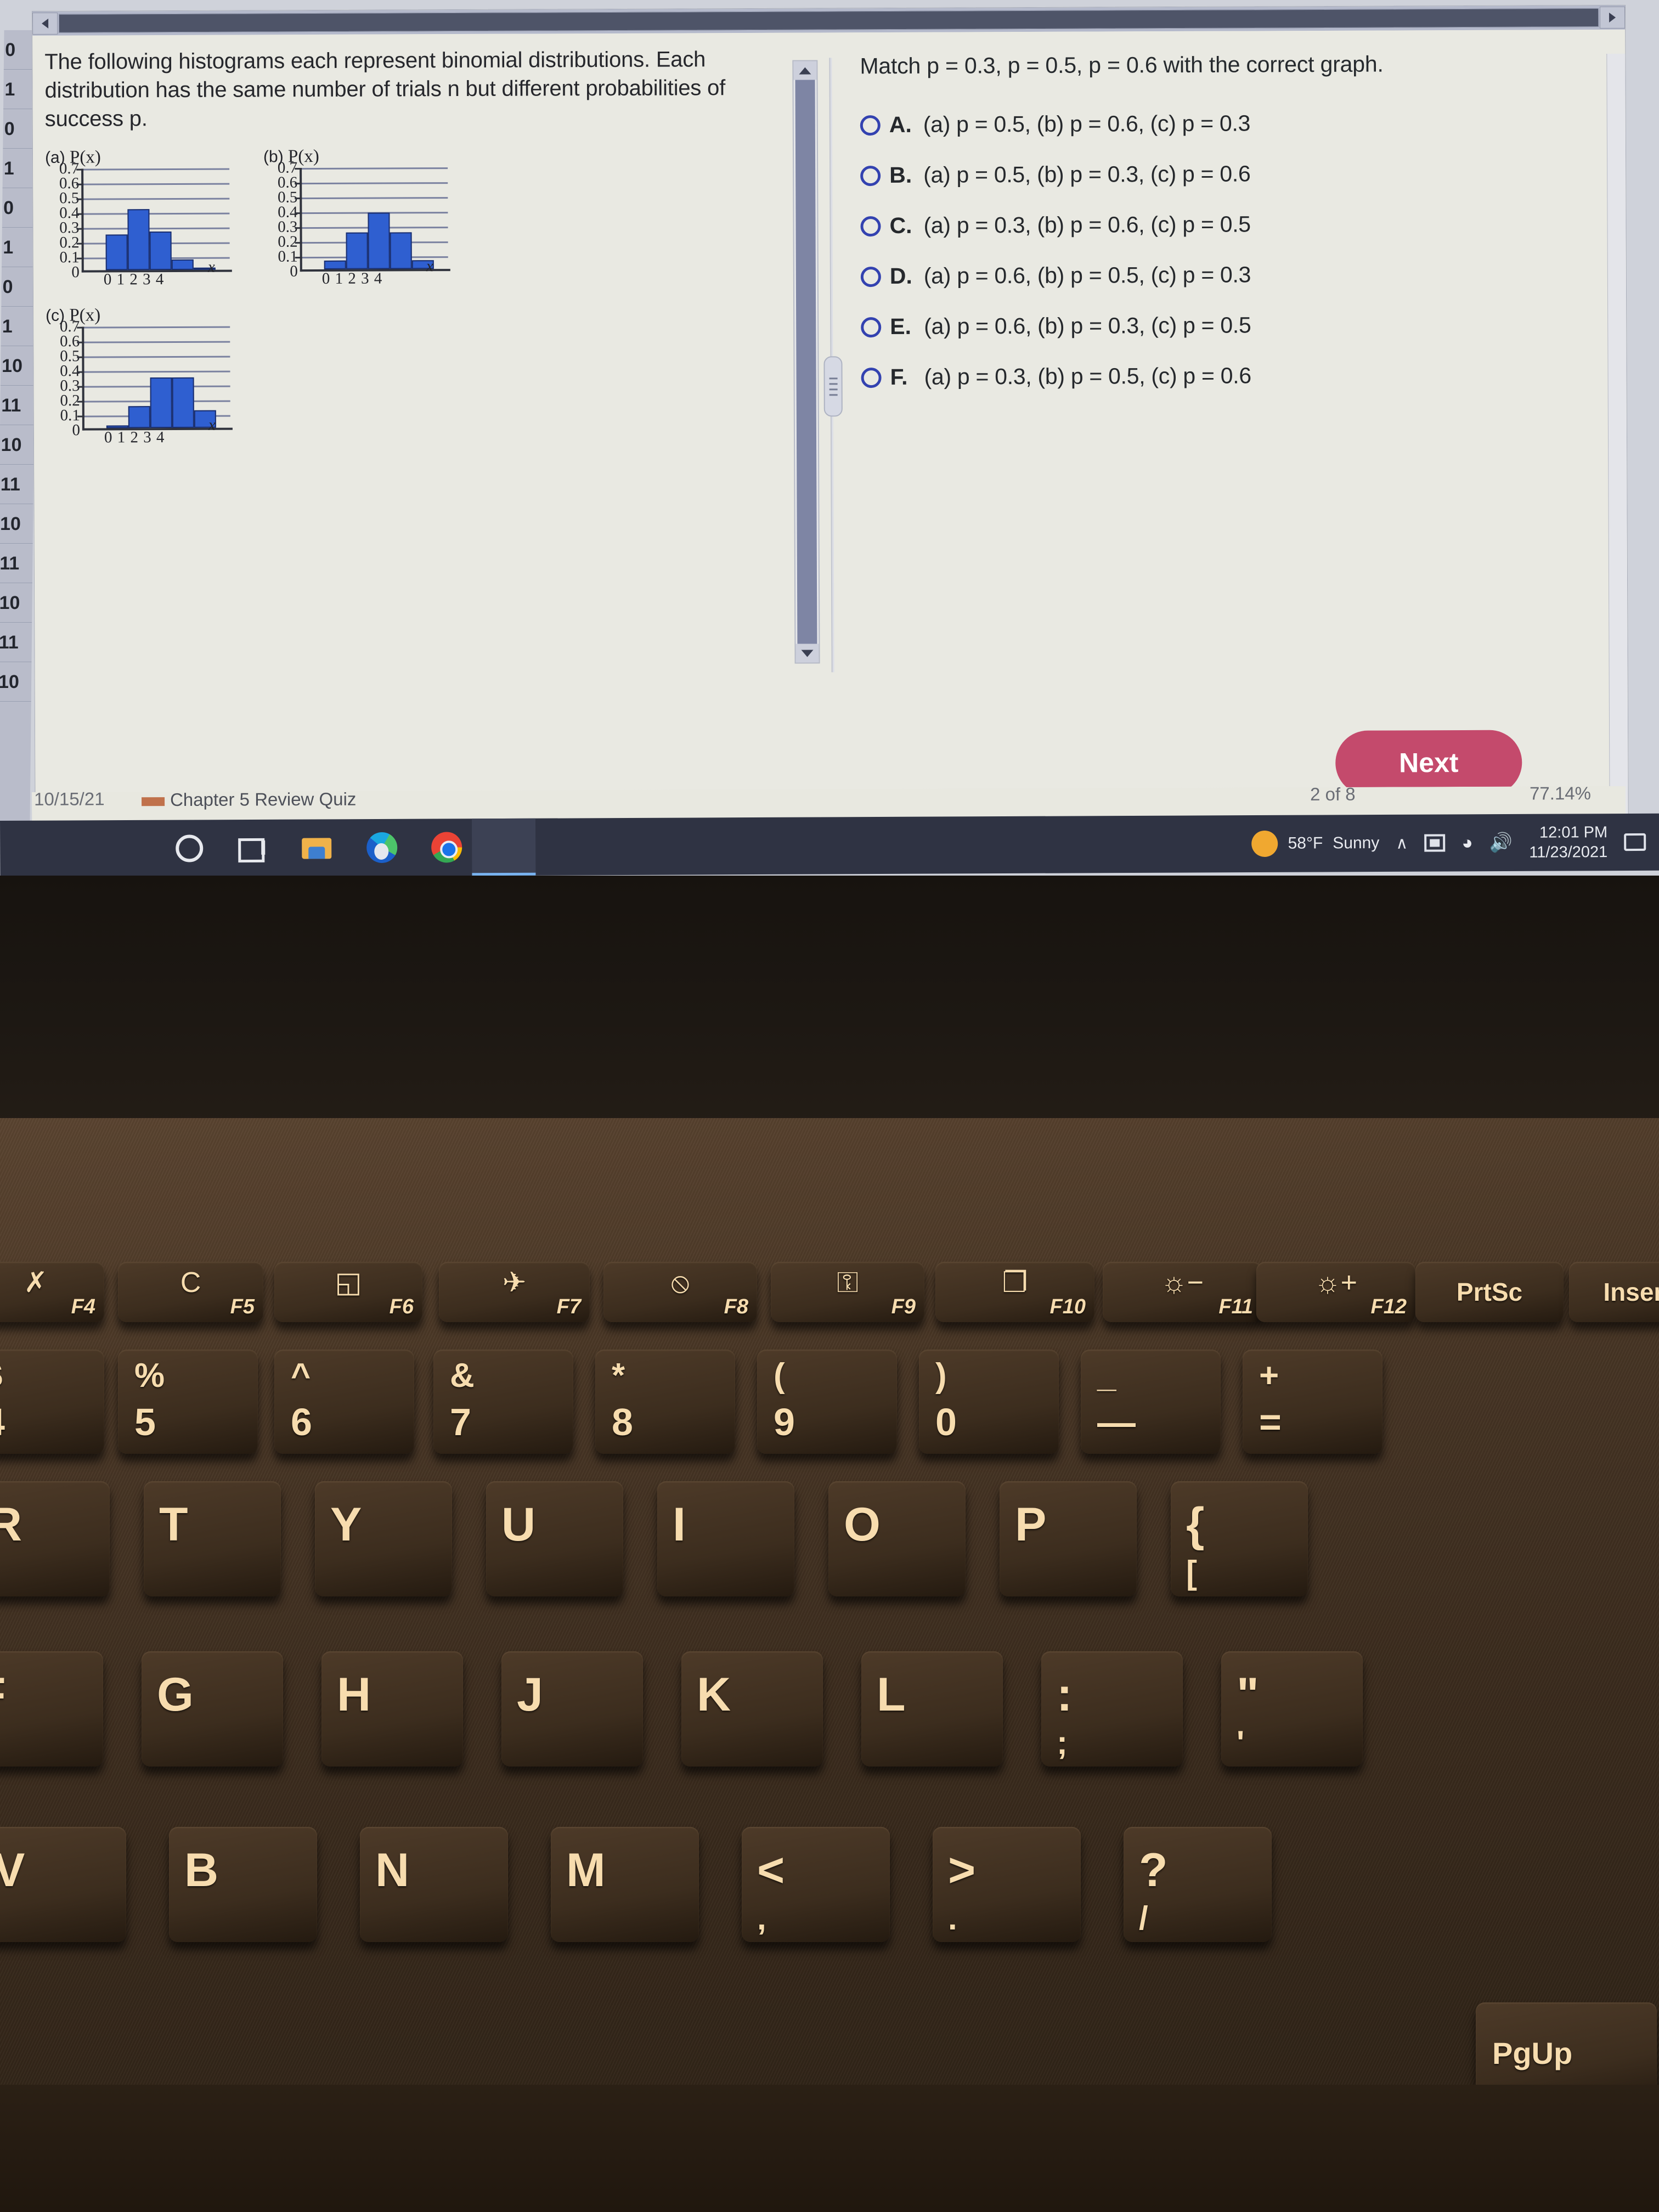  Describe the element at coordinates (847, 1292) in the screenshot. I see `lock-icon: ⚿ F9` at that location.